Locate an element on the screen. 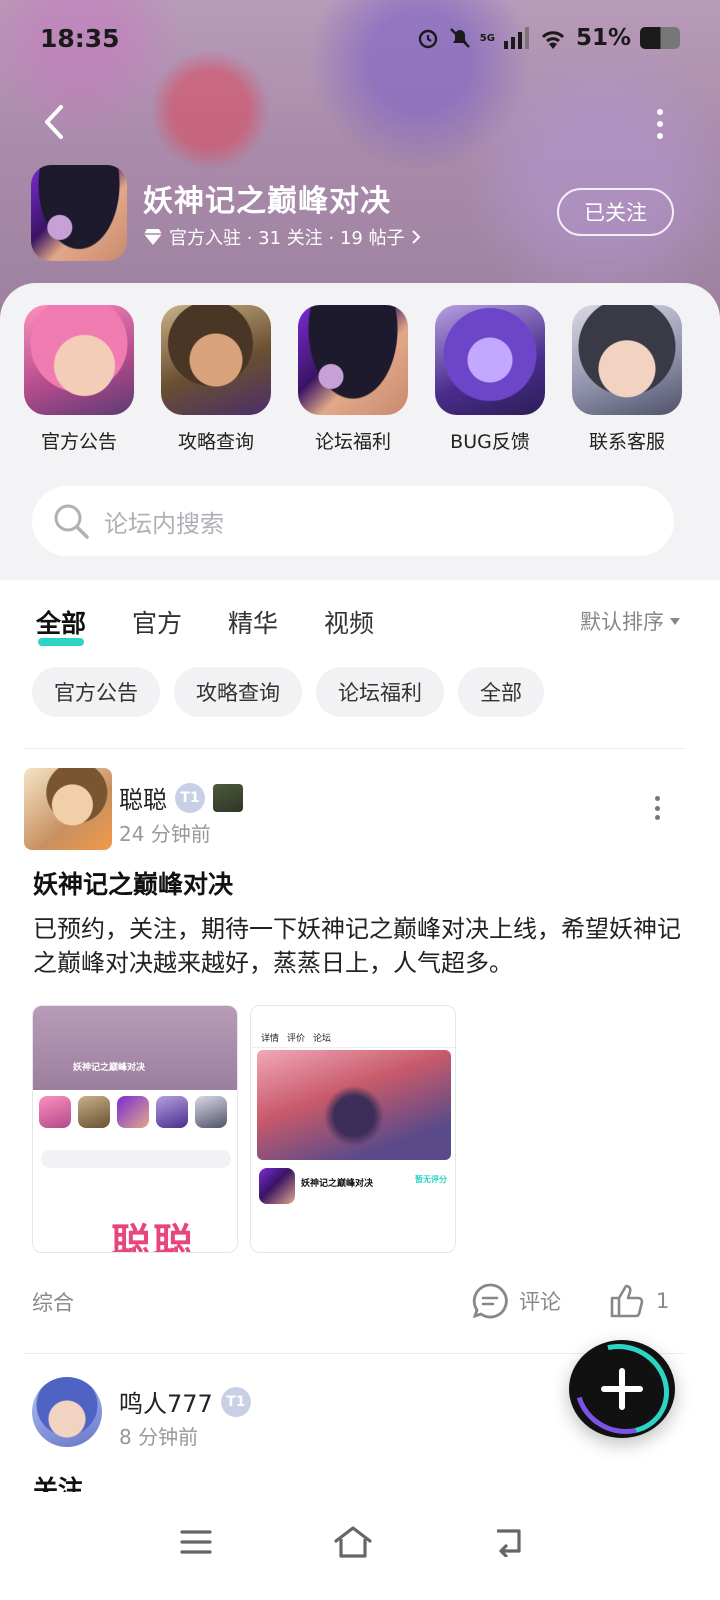 The width and height of the screenshot is (720, 1600). shortcut-bug-report: BUG反馈 is located at coordinates (490, 379).